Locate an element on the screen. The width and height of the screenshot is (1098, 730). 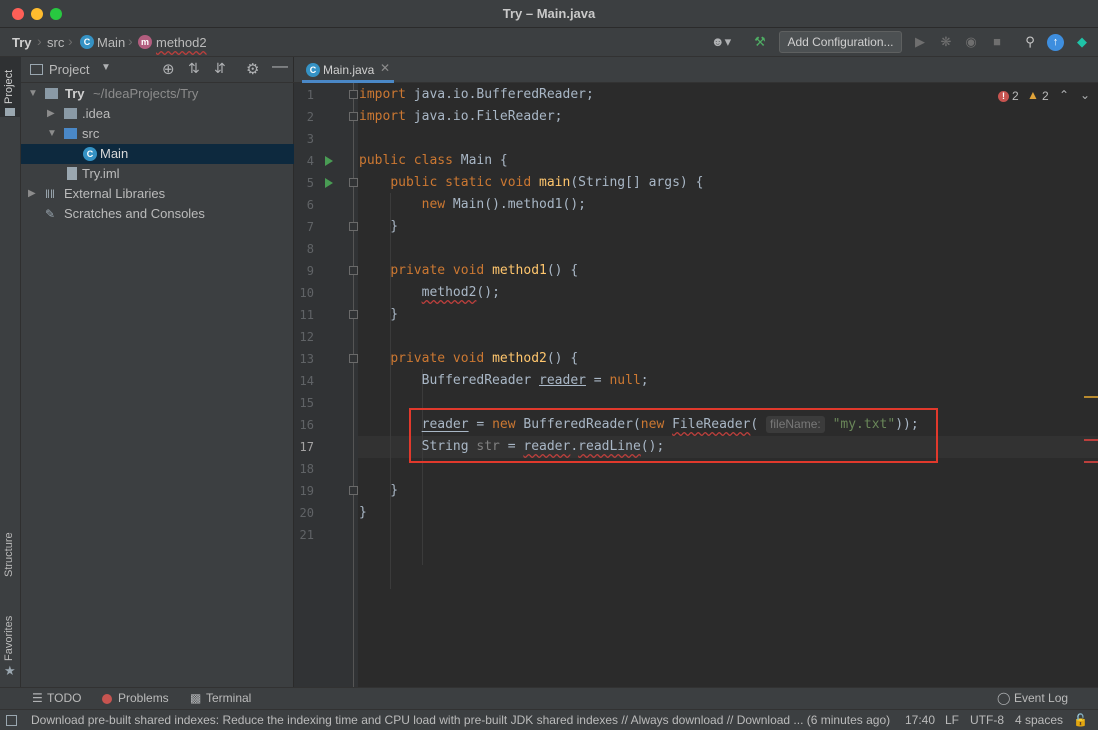
line-number: 16 is located at coordinates (306, 425).